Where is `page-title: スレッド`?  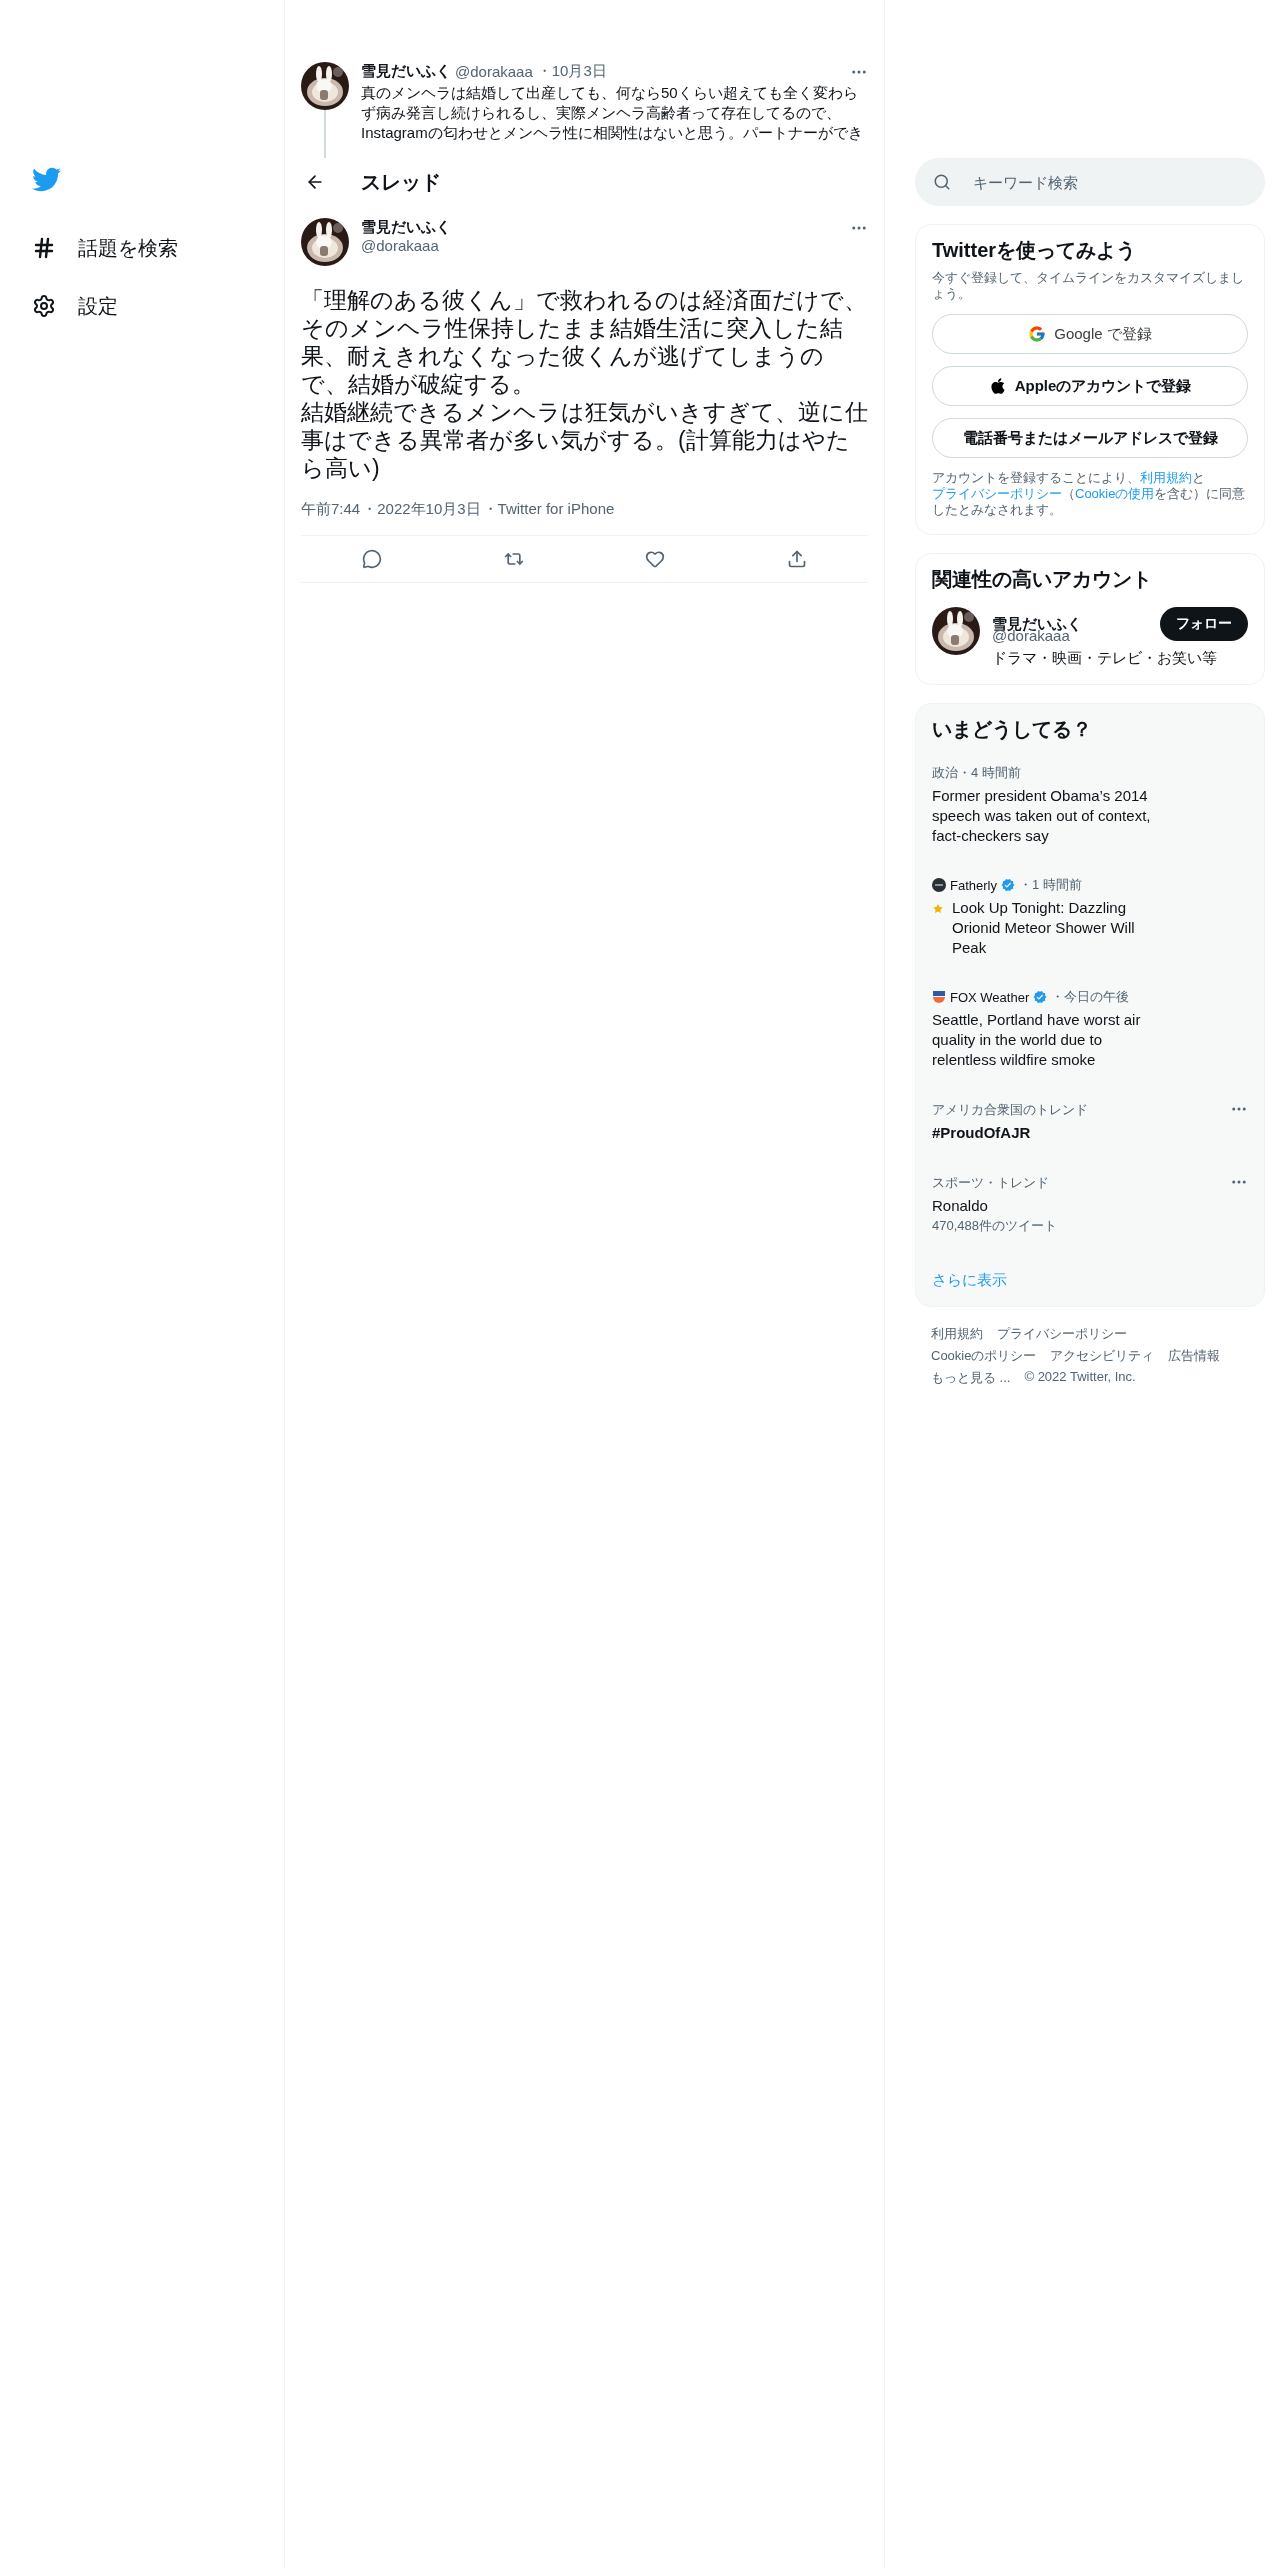
page-title: スレッド is located at coordinates (401, 182).